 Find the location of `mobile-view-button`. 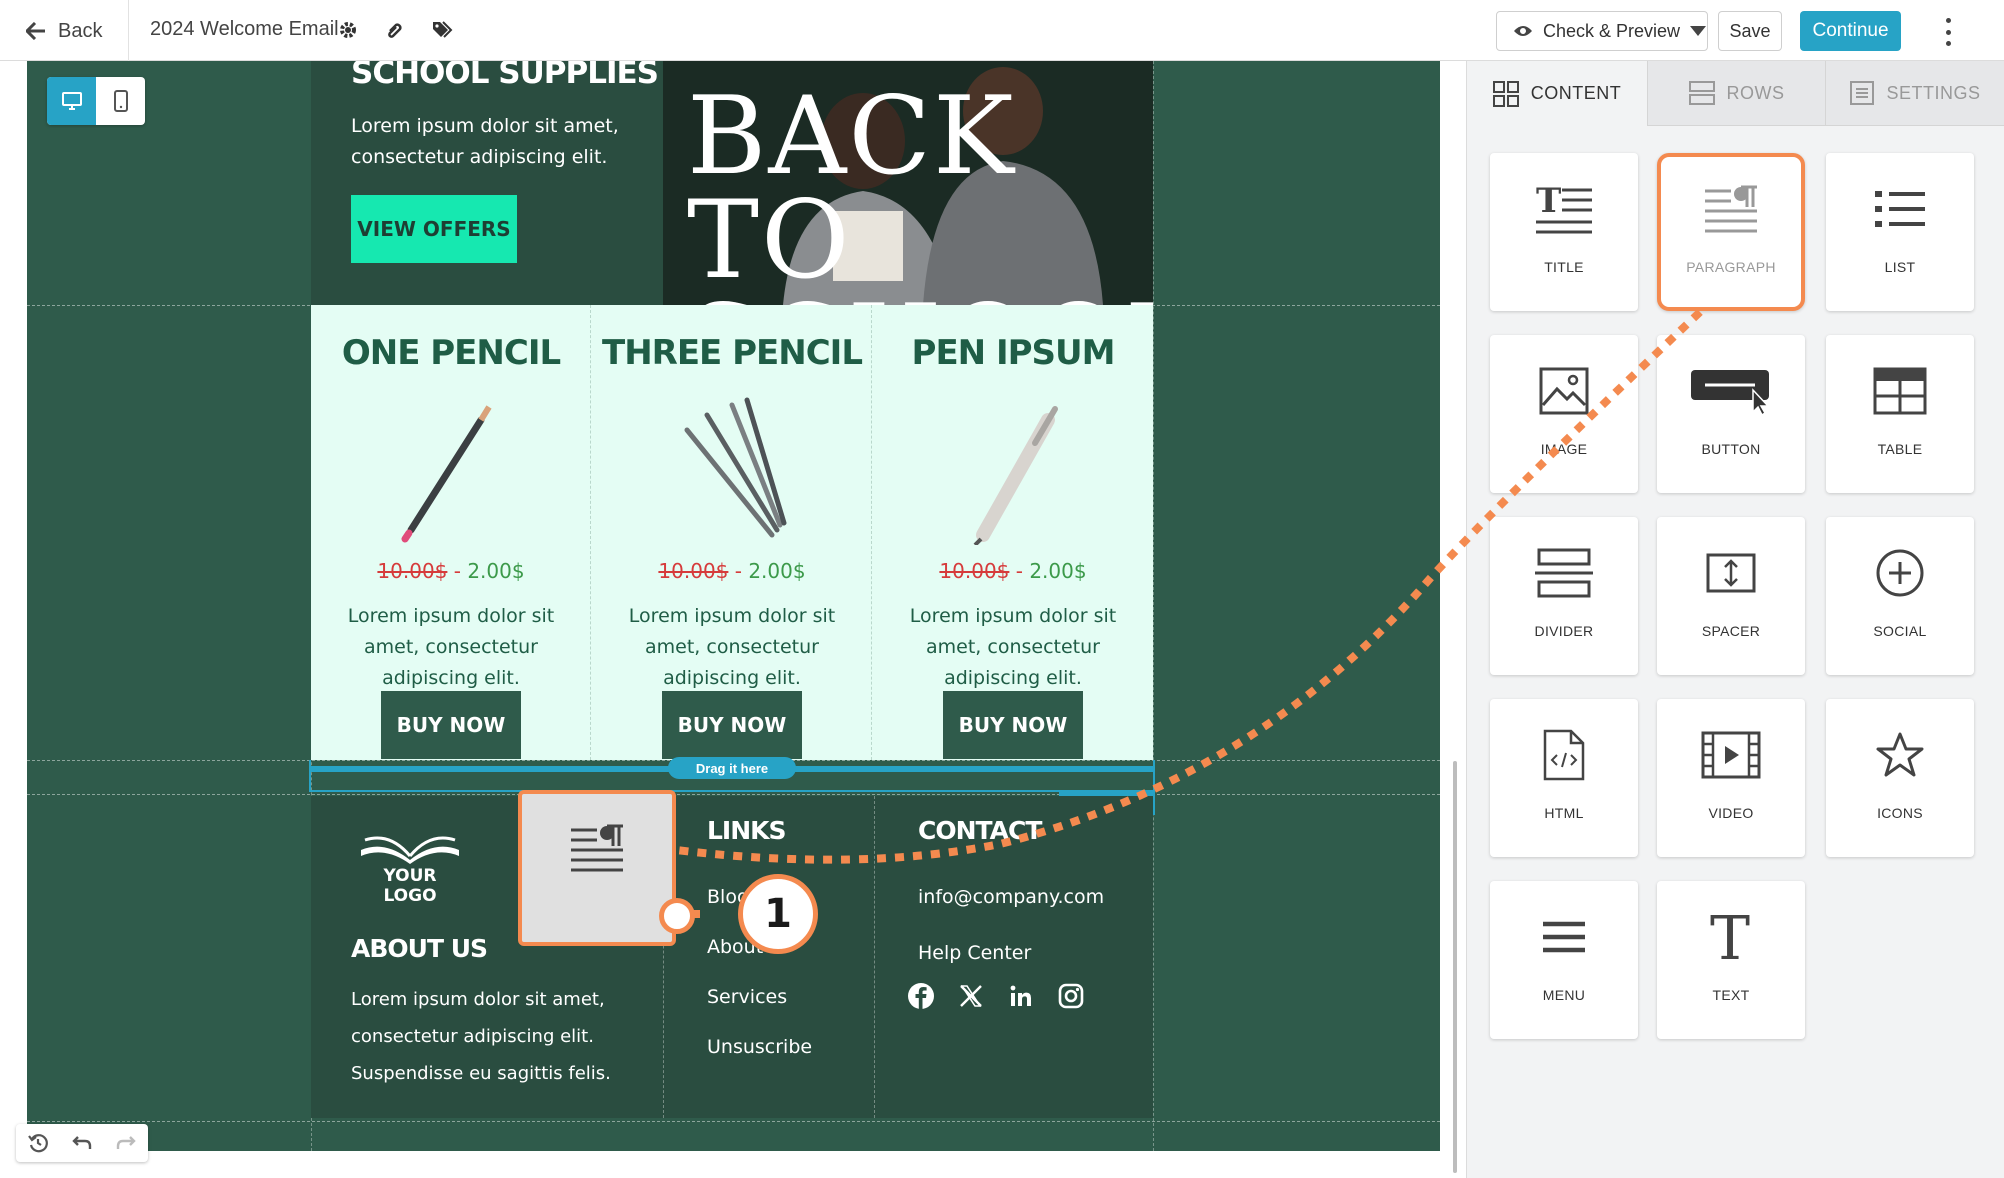

mobile-view-button is located at coordinates (120, 101).